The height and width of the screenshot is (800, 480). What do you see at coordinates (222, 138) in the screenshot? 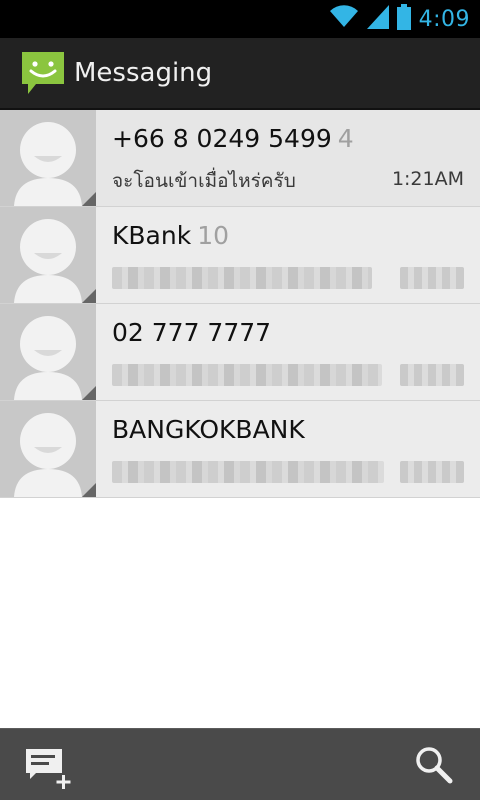
I see `conversation-name: +66 8 0249 5499` at bounding box center [222, 138].